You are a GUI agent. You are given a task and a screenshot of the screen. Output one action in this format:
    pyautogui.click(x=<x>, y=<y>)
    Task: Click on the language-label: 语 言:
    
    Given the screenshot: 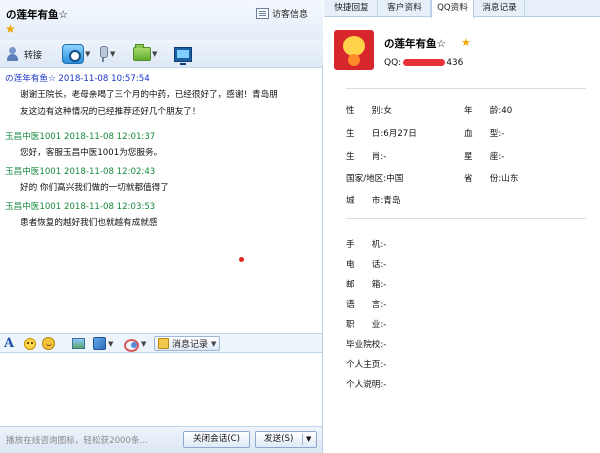 What is the action you would take?
    pyautogui.click(x=365, y=305)
    